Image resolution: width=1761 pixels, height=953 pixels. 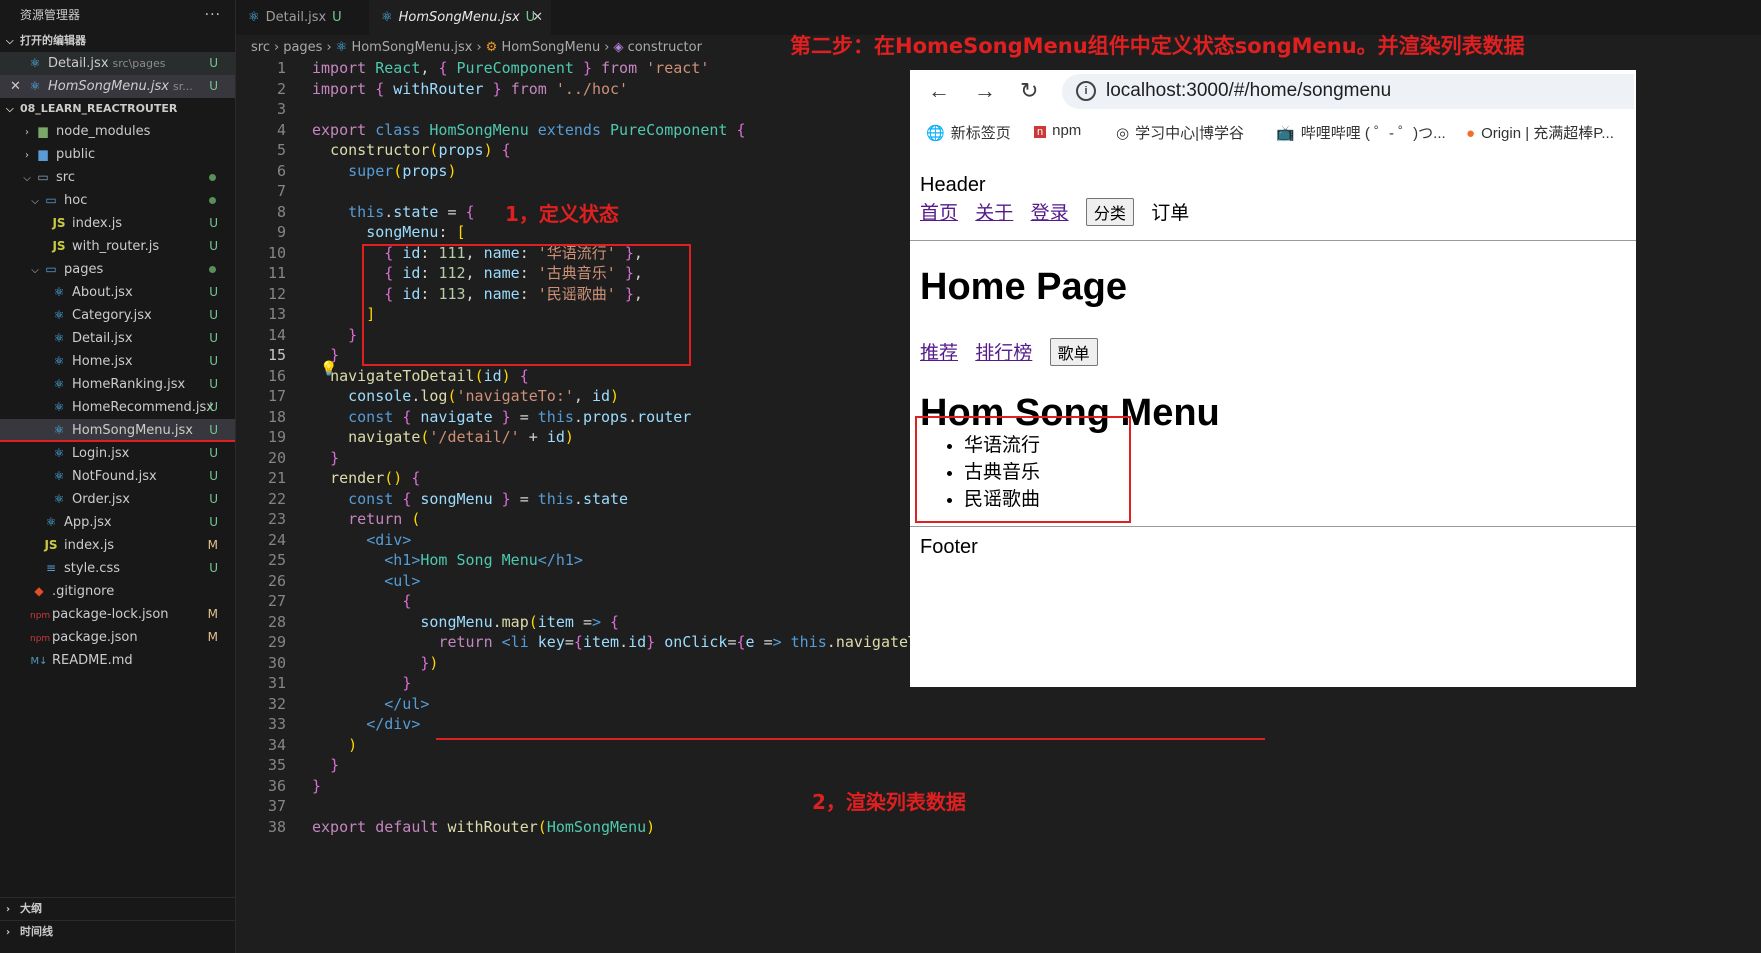 I want to click on project-section: ⌵ 08_LEARN_REACTROUTER, so click(x=117, y=109).